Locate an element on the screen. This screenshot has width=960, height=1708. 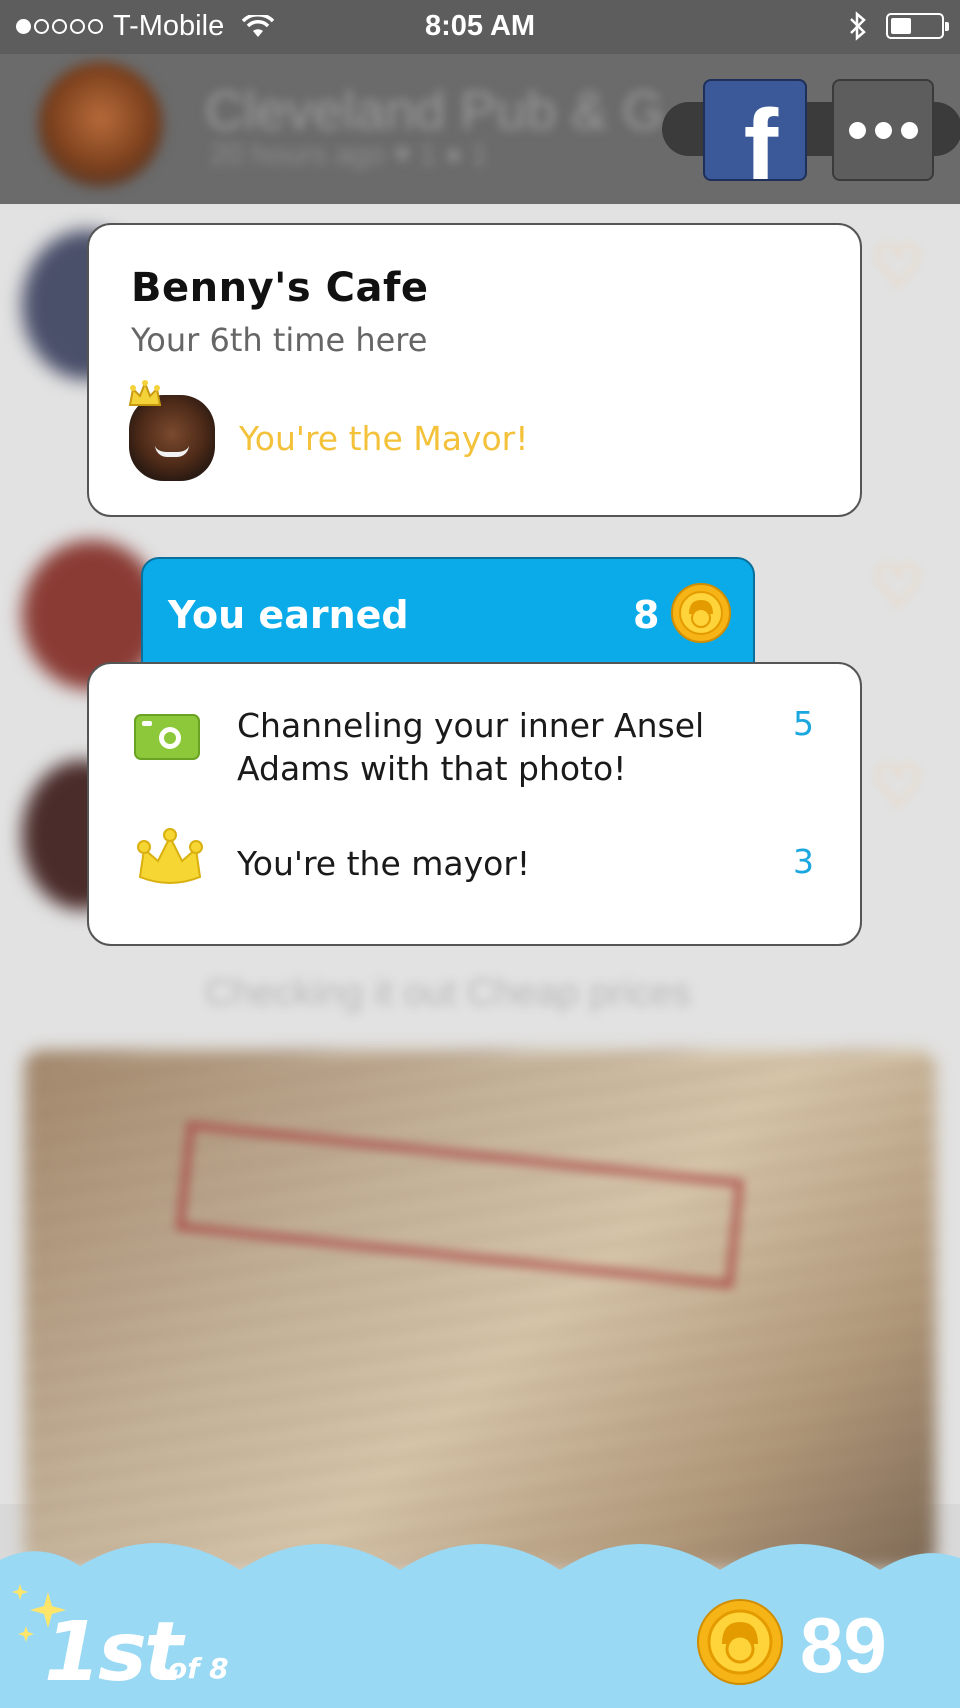
visit-count: Your 6th time here is located at coordinates (279, 340).